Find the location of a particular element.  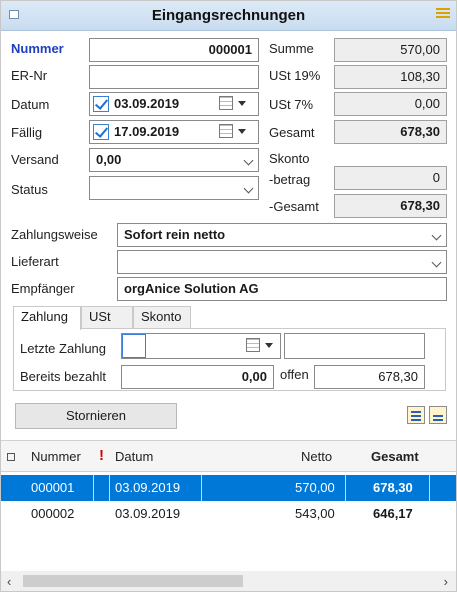

tab-zahlung: Zahlung is located at coordinates (47, 318).